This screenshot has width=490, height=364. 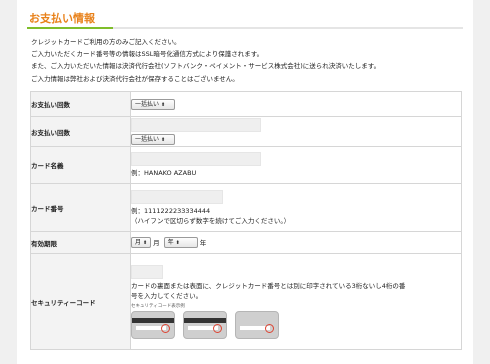 I want to click on heading-divider, so click(x=245, y=28).